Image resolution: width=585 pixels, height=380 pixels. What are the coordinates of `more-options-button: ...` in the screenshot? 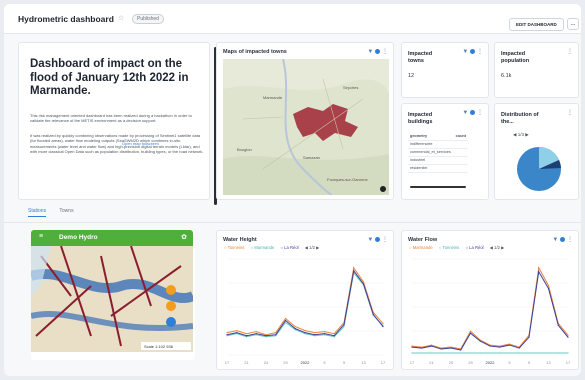 It's located at (573, 24).